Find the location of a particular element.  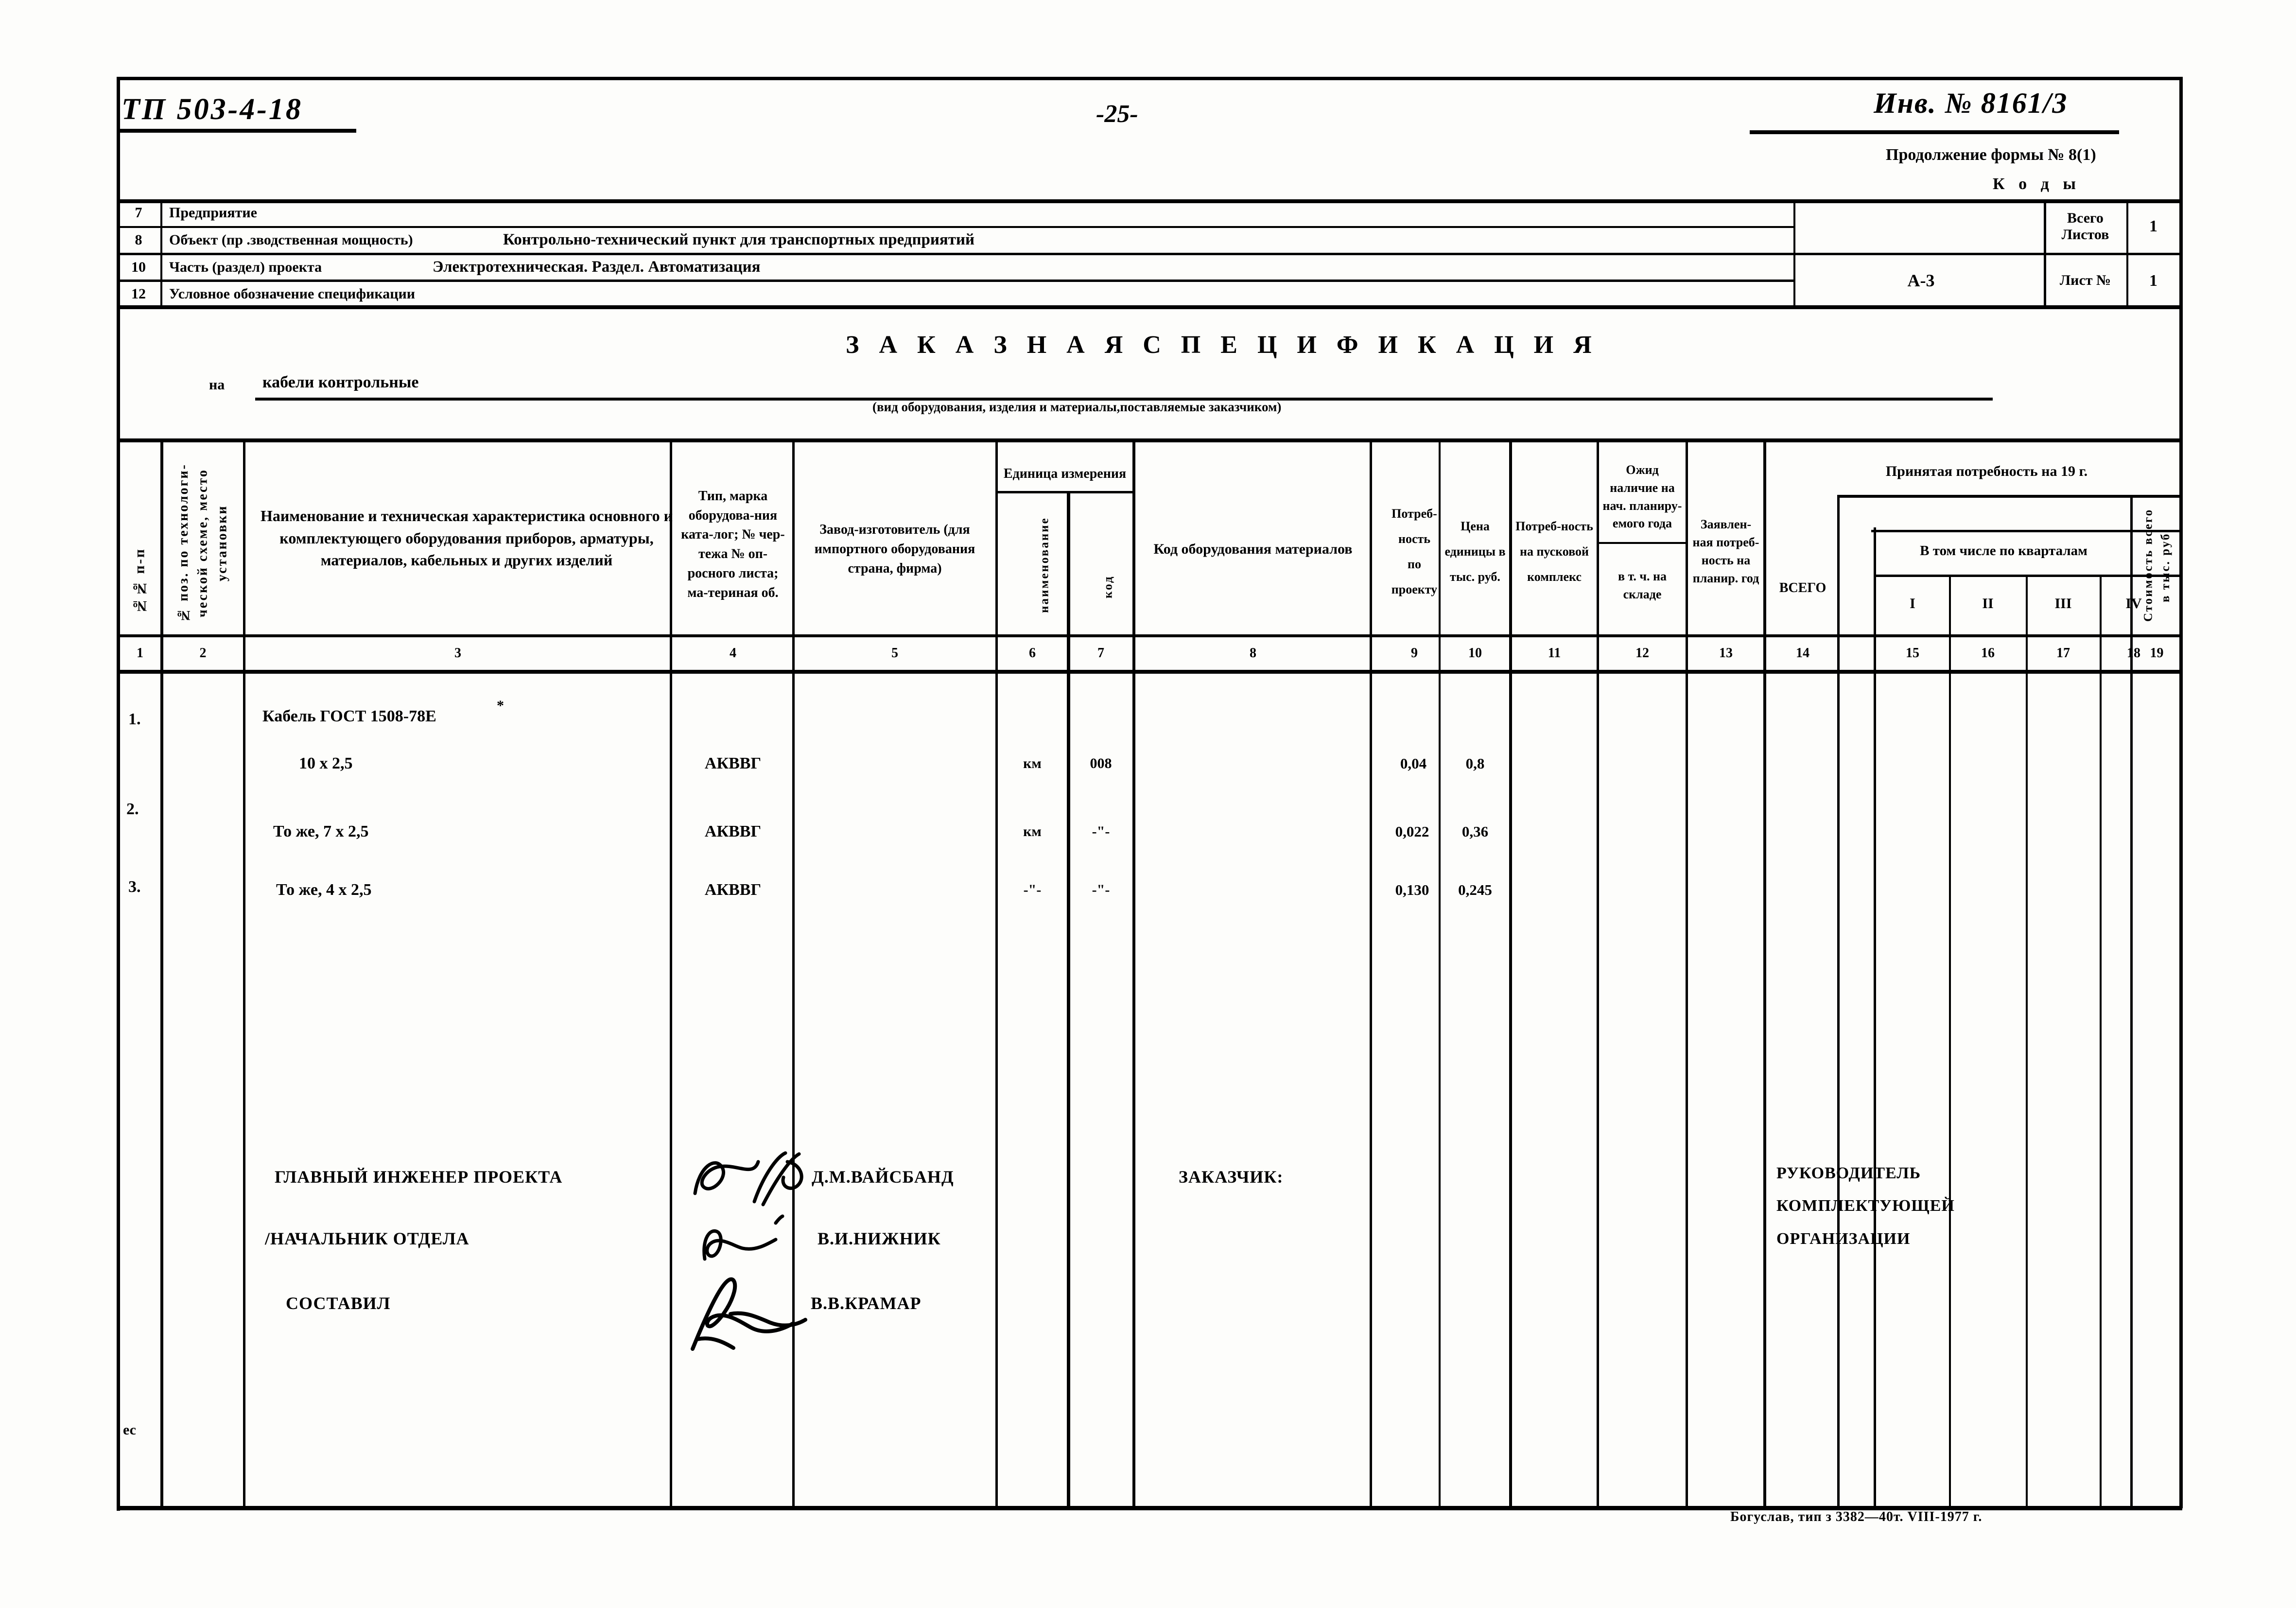

colnum-4: 4 is located at coordinates (733, 653).